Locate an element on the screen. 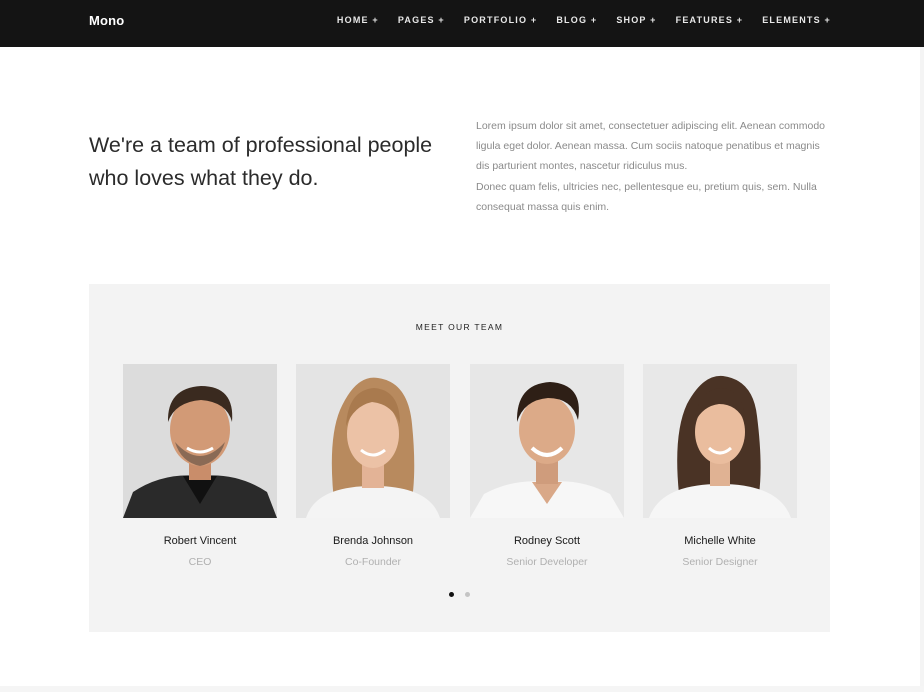 This screenshot has width=924, height=692. nav-item-features: FEATURES + is located at coordinates (710, 20).